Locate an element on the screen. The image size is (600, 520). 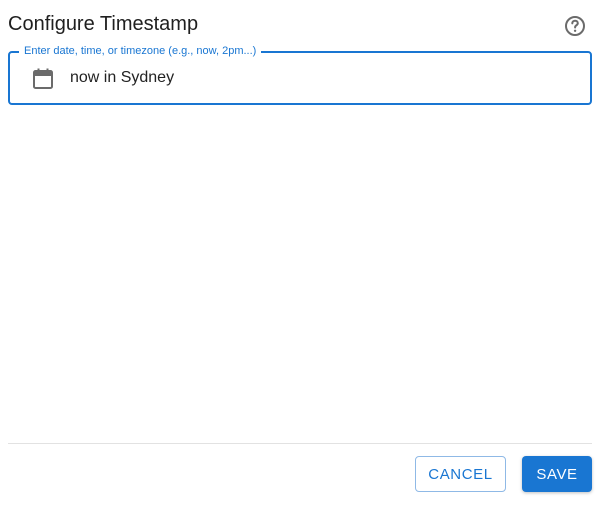
dialog-title: Configure Timestamp is located at coordinates (103, 24).